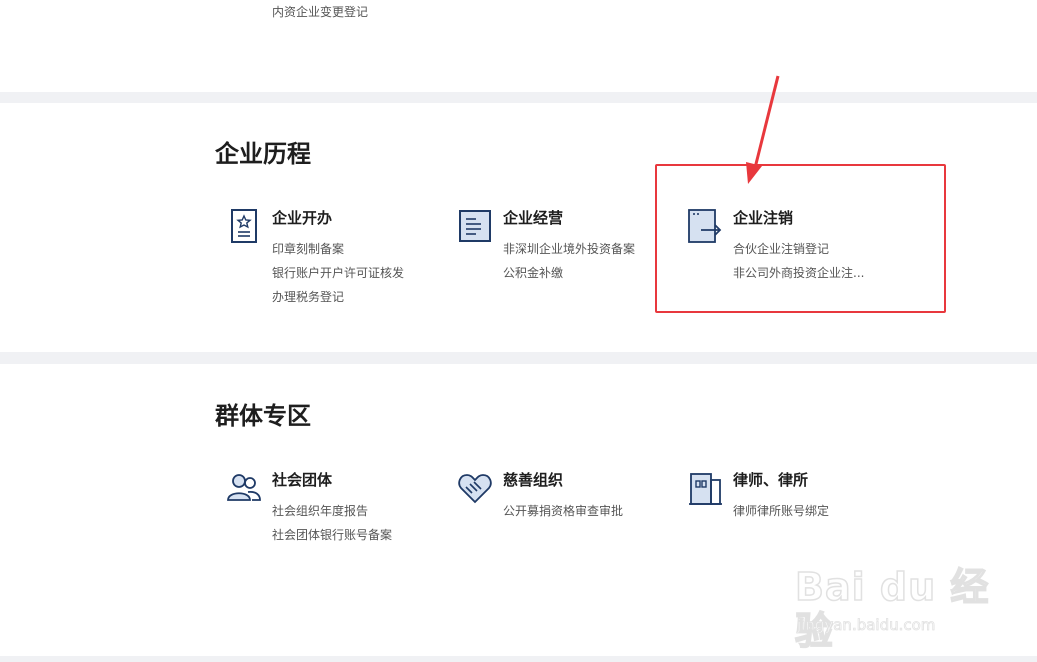 This screenshot has width=1037, height=662. What do you see at coordinates (338, 249) in the screenshot?
I see `link-seal-engraving-filing: 印章刻制备案` at bounding box center [338, 249].